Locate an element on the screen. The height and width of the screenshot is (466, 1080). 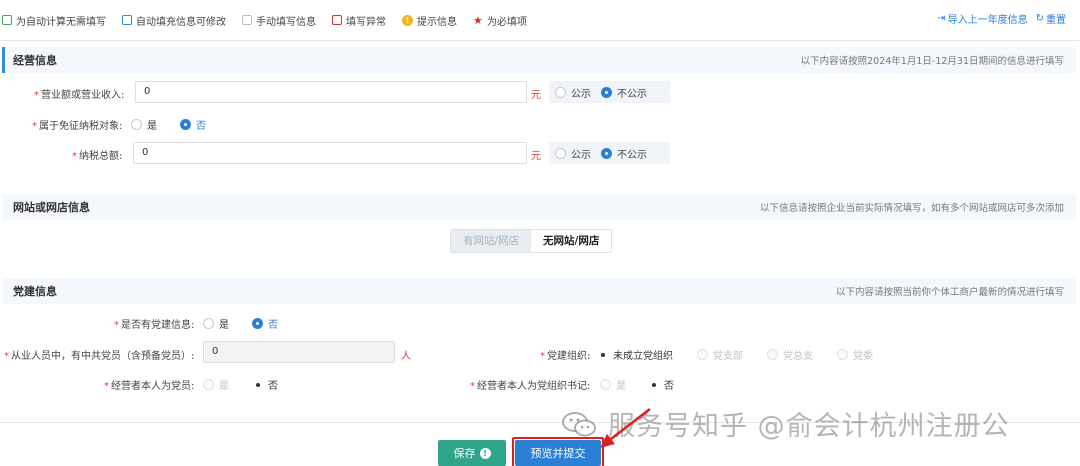
reset-icon: ↻ is located at coordinates (1039, 18).